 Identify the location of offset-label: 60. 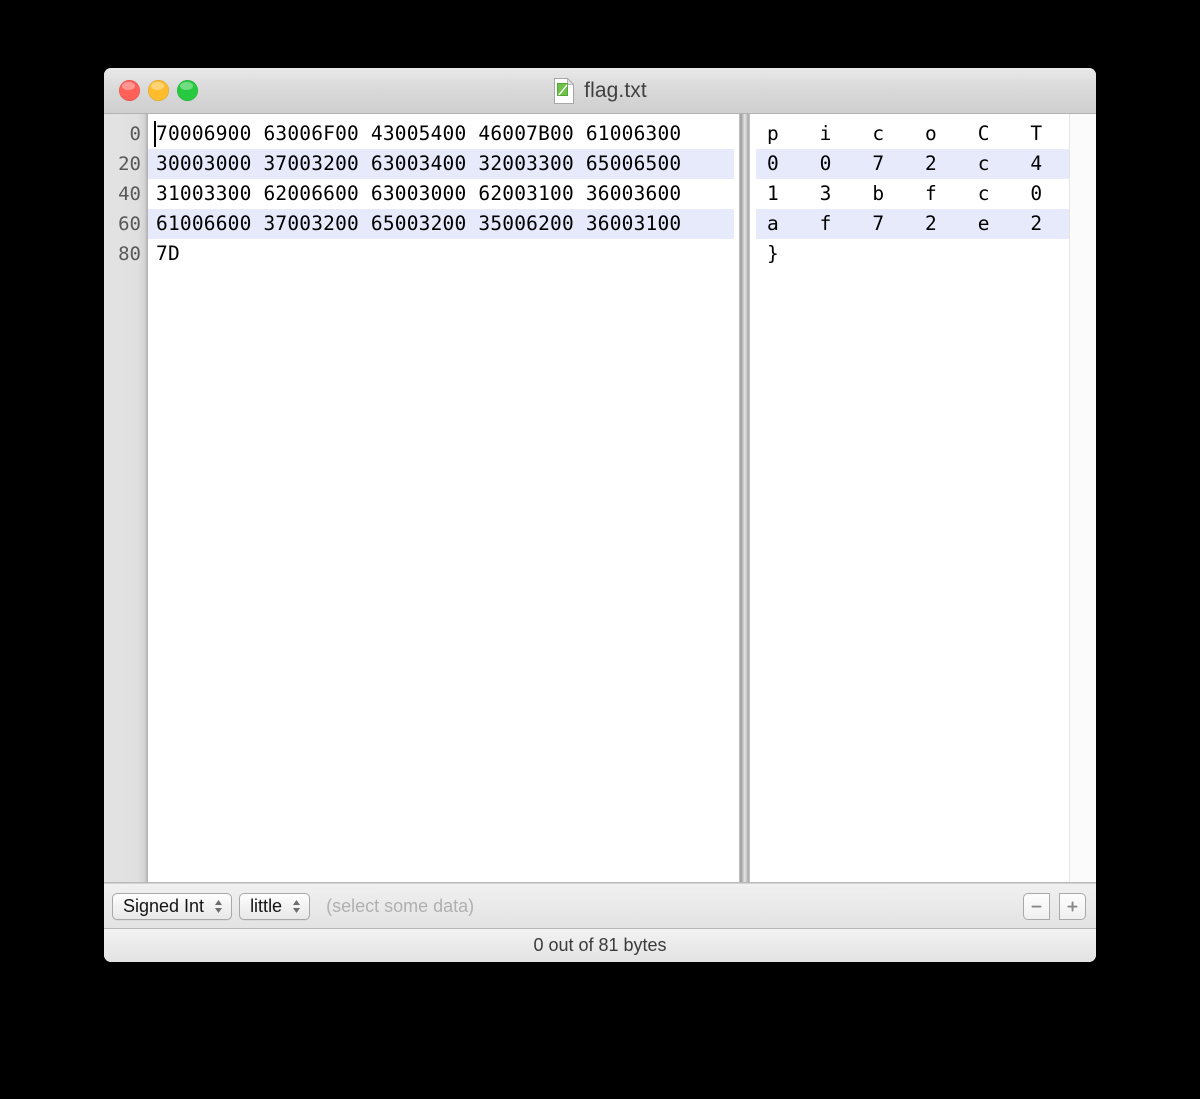
(129, 224).